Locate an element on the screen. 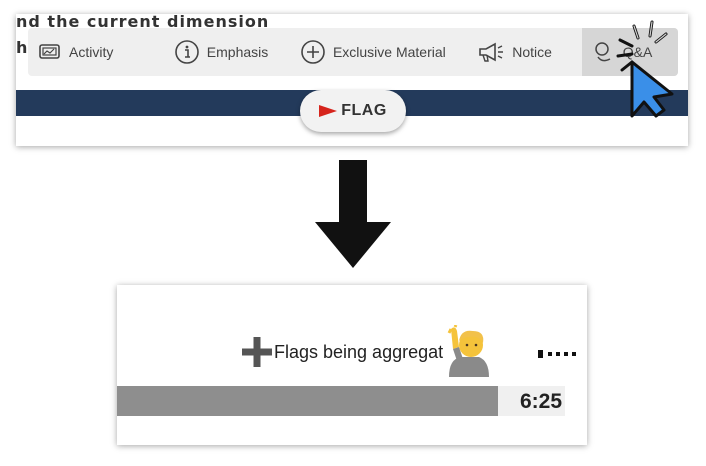 Image resolution: width=706 pixels, height=466 pixels. flags-status-text: Flags being aggregat is located at coordinates (359, 351).